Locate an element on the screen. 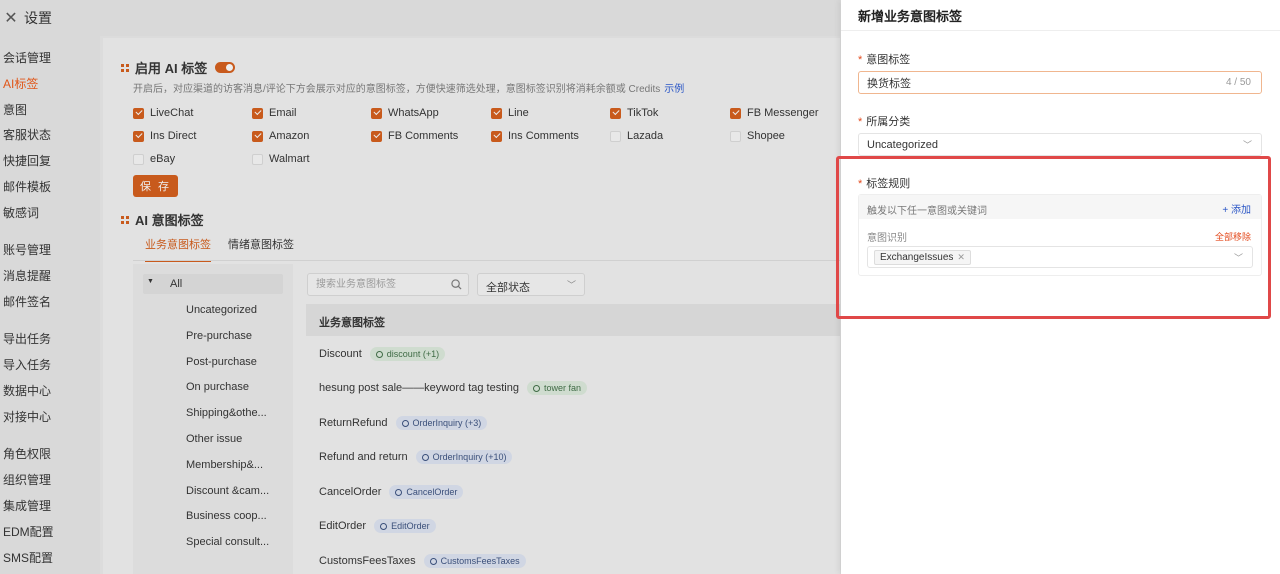 This screenshot has width=1280, height=574. channel-label: Shopee is located at coordinates (766, 136).